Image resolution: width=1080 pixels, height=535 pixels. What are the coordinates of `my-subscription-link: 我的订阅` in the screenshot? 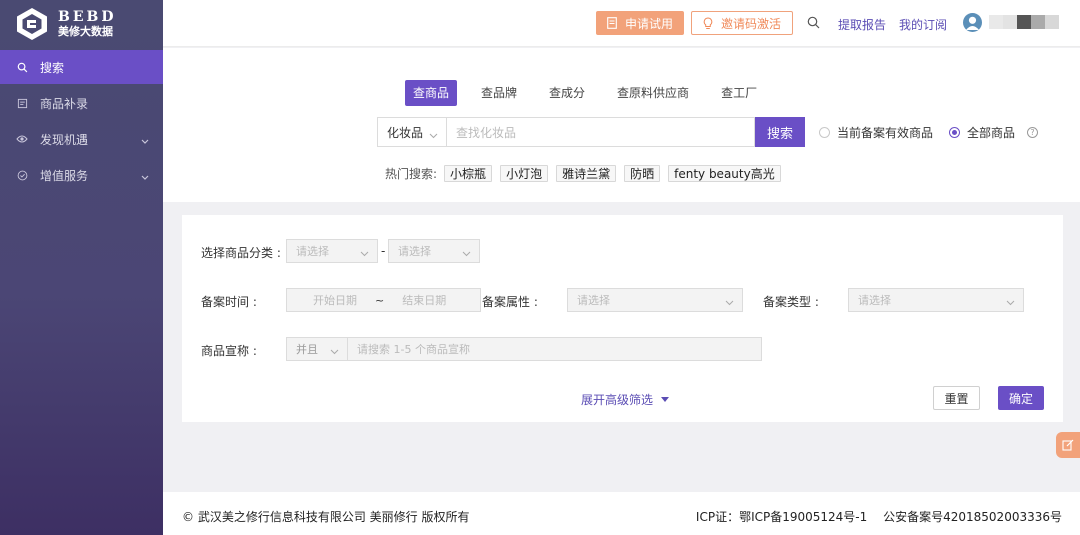 It's located at (923, 24).